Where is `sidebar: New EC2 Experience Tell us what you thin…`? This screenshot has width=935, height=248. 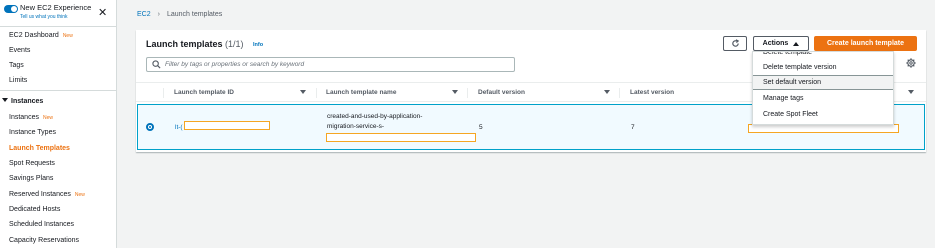 sidebar: New EC2 Experience Tell us what you thin… is located at coordinates (58, 124).